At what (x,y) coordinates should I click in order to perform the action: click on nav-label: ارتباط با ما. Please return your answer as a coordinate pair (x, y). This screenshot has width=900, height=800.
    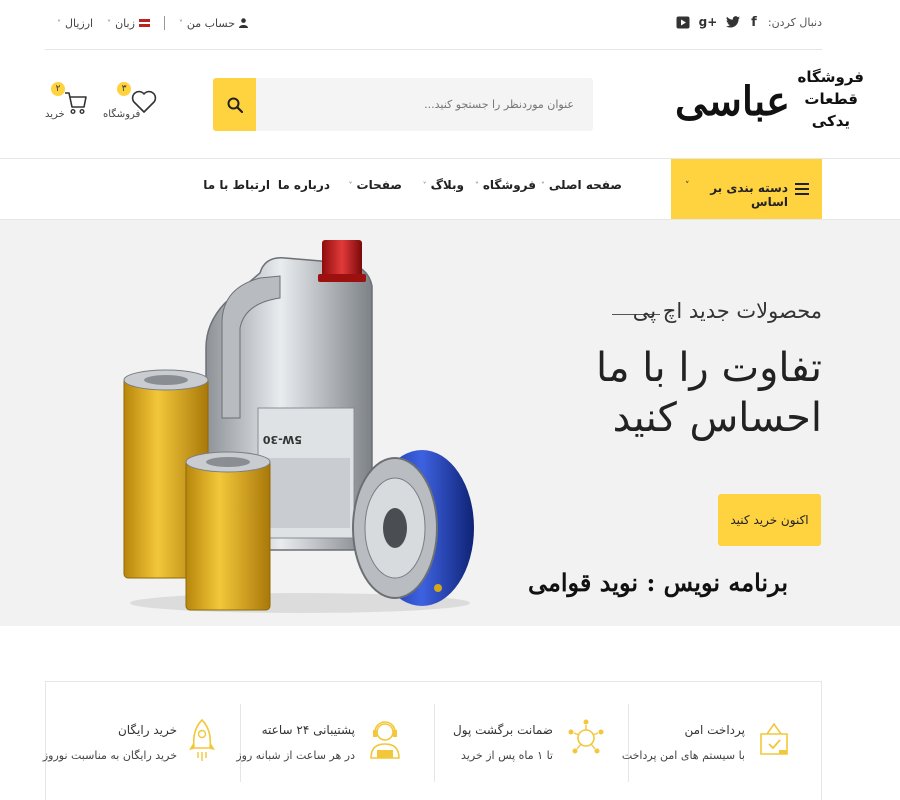
    Looking at the image, I should click on (236, 185).